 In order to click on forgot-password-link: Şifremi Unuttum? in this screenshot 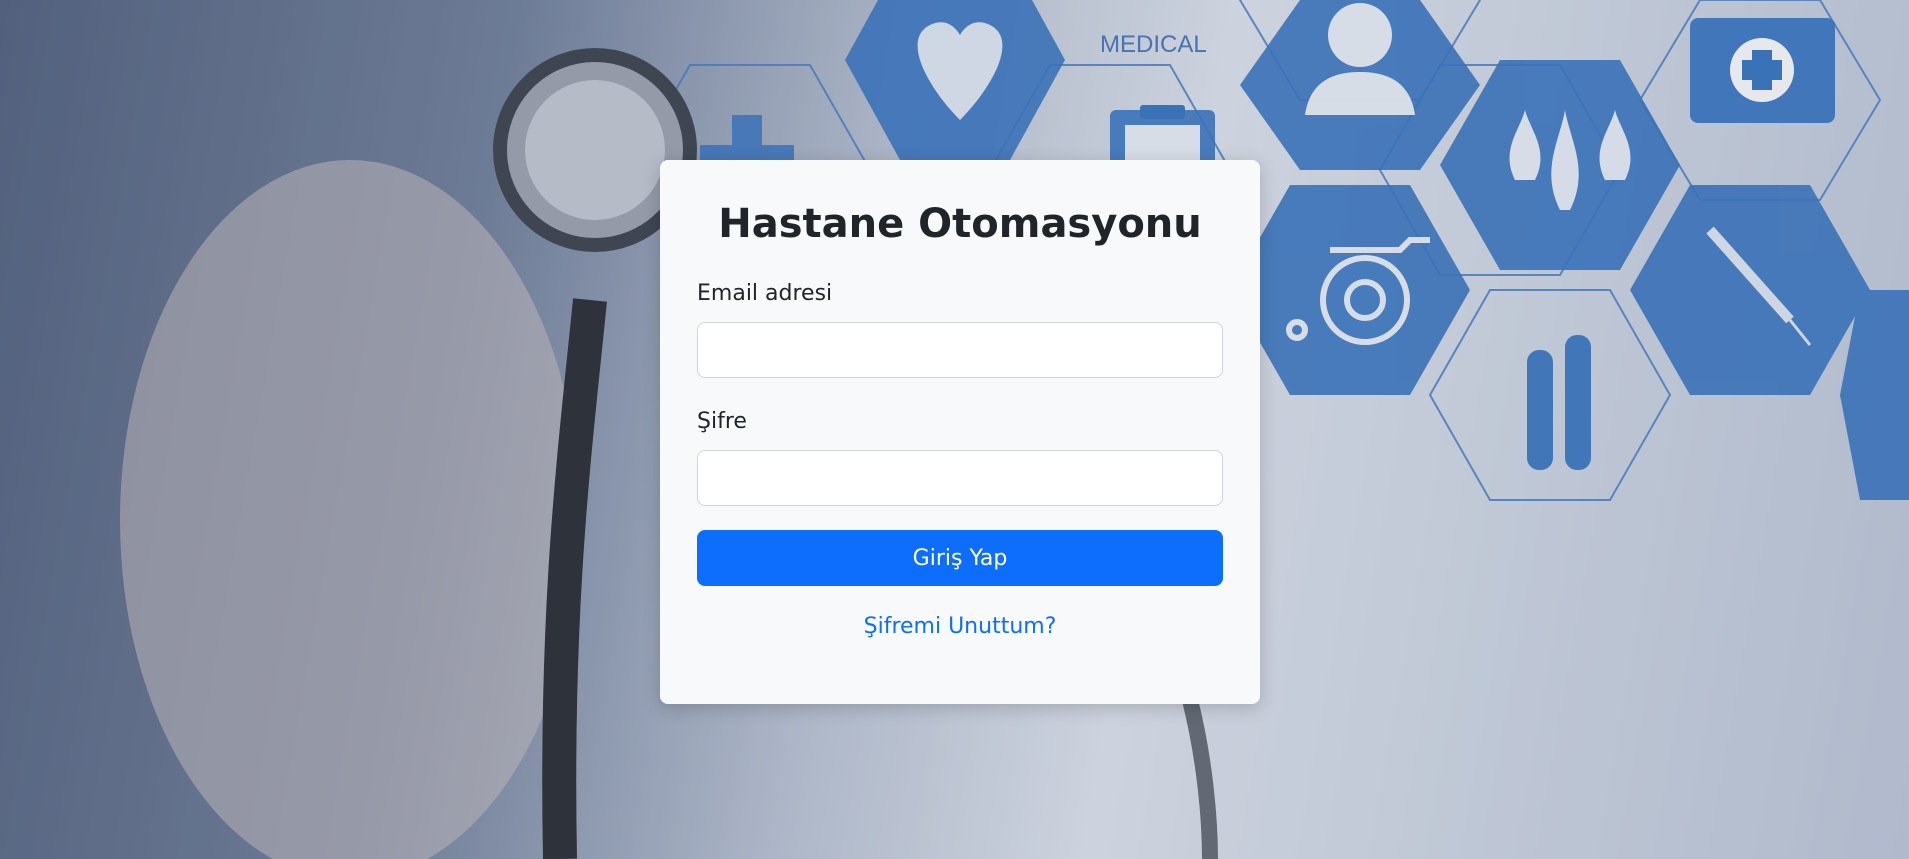, I will do `click(960, 626)`.